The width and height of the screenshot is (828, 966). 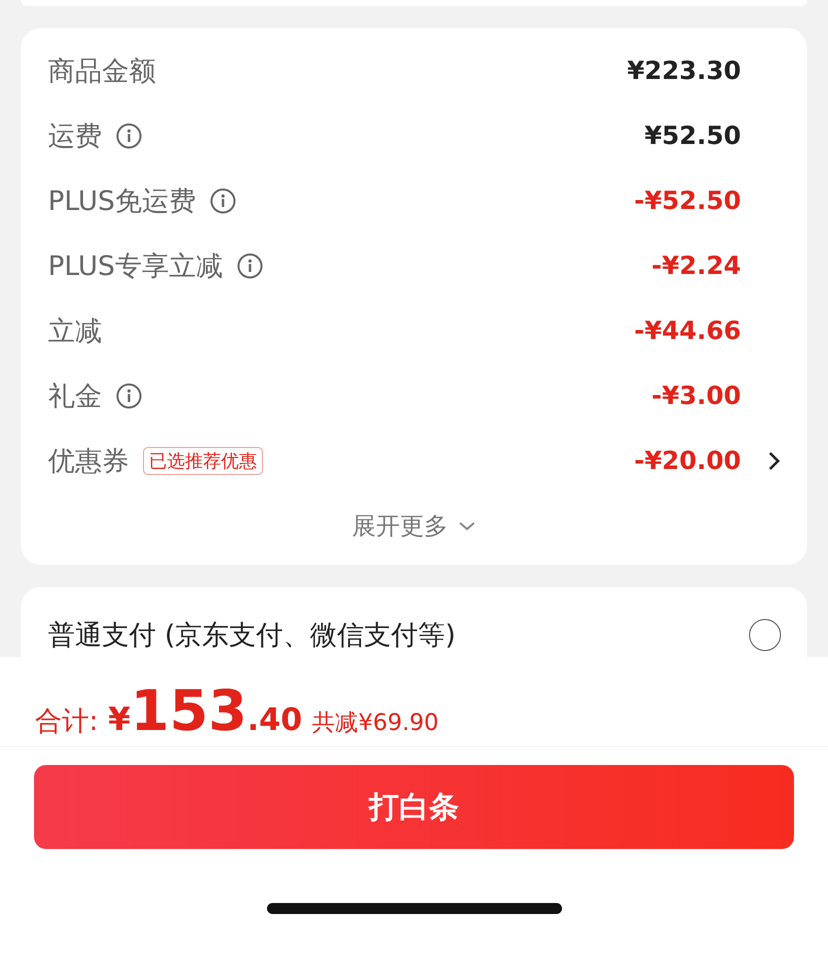 I want to click on fee-label: PLUS专享立减, so click(x=135, y=267).